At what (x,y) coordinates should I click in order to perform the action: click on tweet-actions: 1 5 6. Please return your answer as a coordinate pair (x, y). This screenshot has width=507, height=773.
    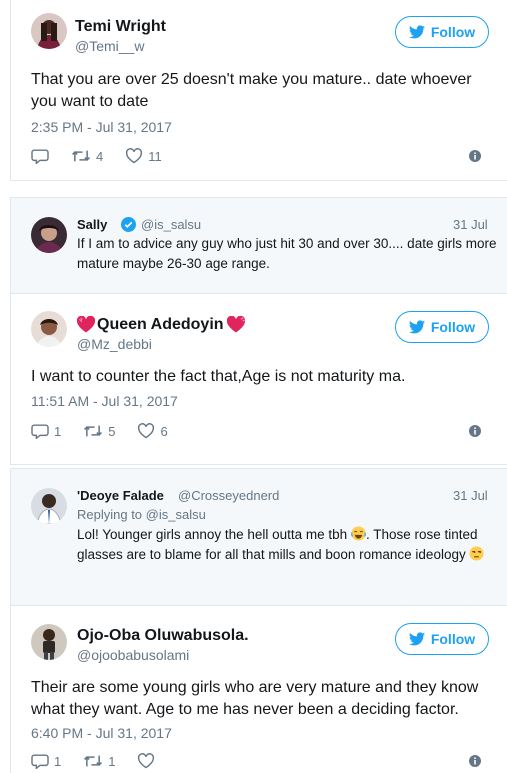
    Looking at the image, I should click on (262, 431).